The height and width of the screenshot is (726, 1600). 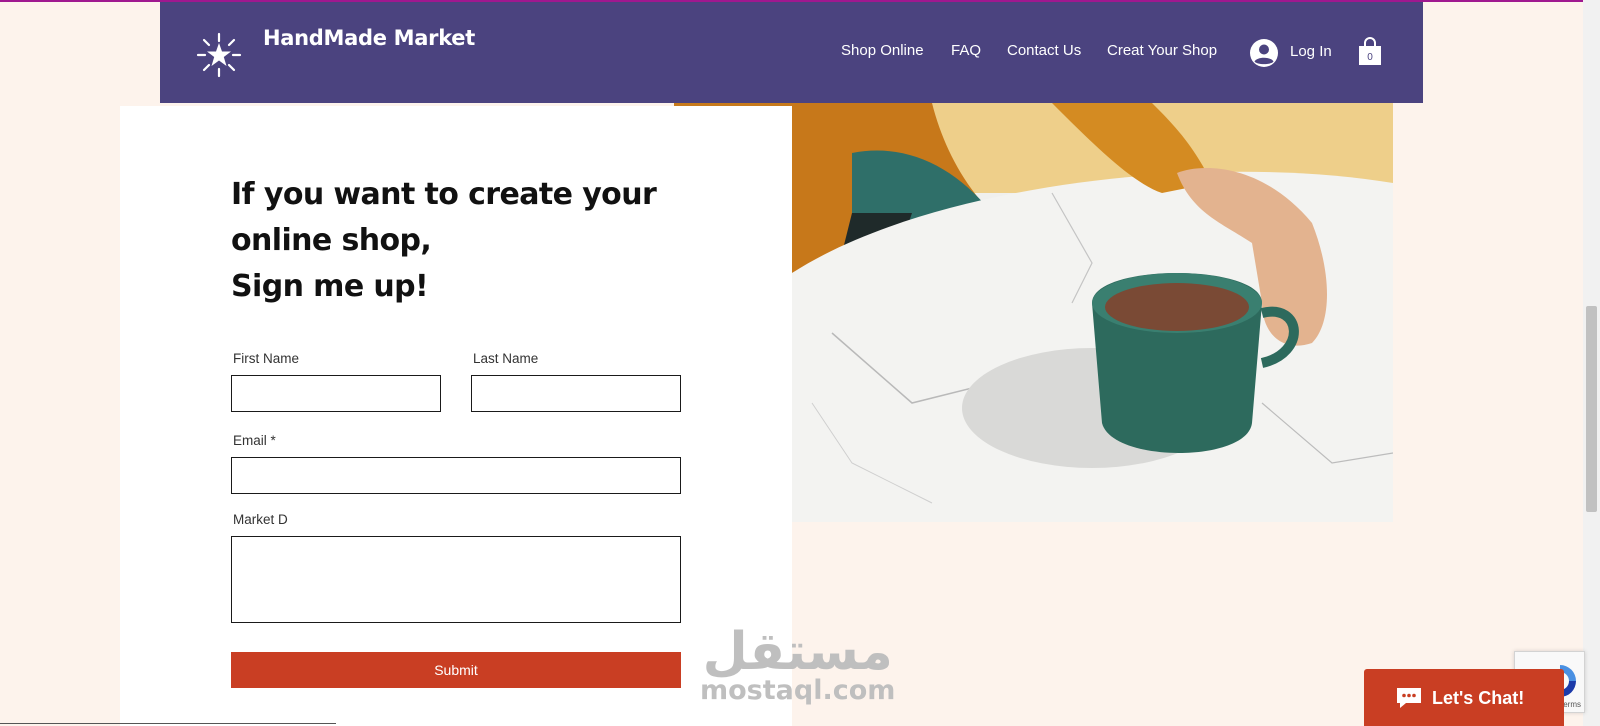 What do you see at coordinates (797, 652) in the screenshot?
I see `watermark-arabic: مستقل` at bounding box center [797, 652].